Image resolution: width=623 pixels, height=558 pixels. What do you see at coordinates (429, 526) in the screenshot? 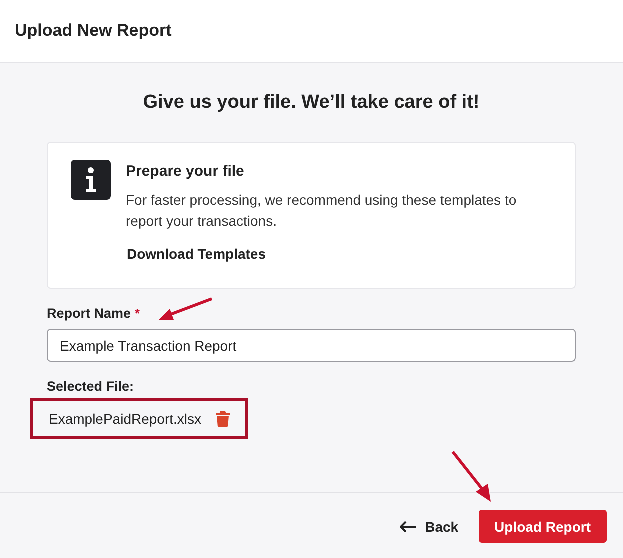
I see `back-button: Back` at bounding box center [429, 526].